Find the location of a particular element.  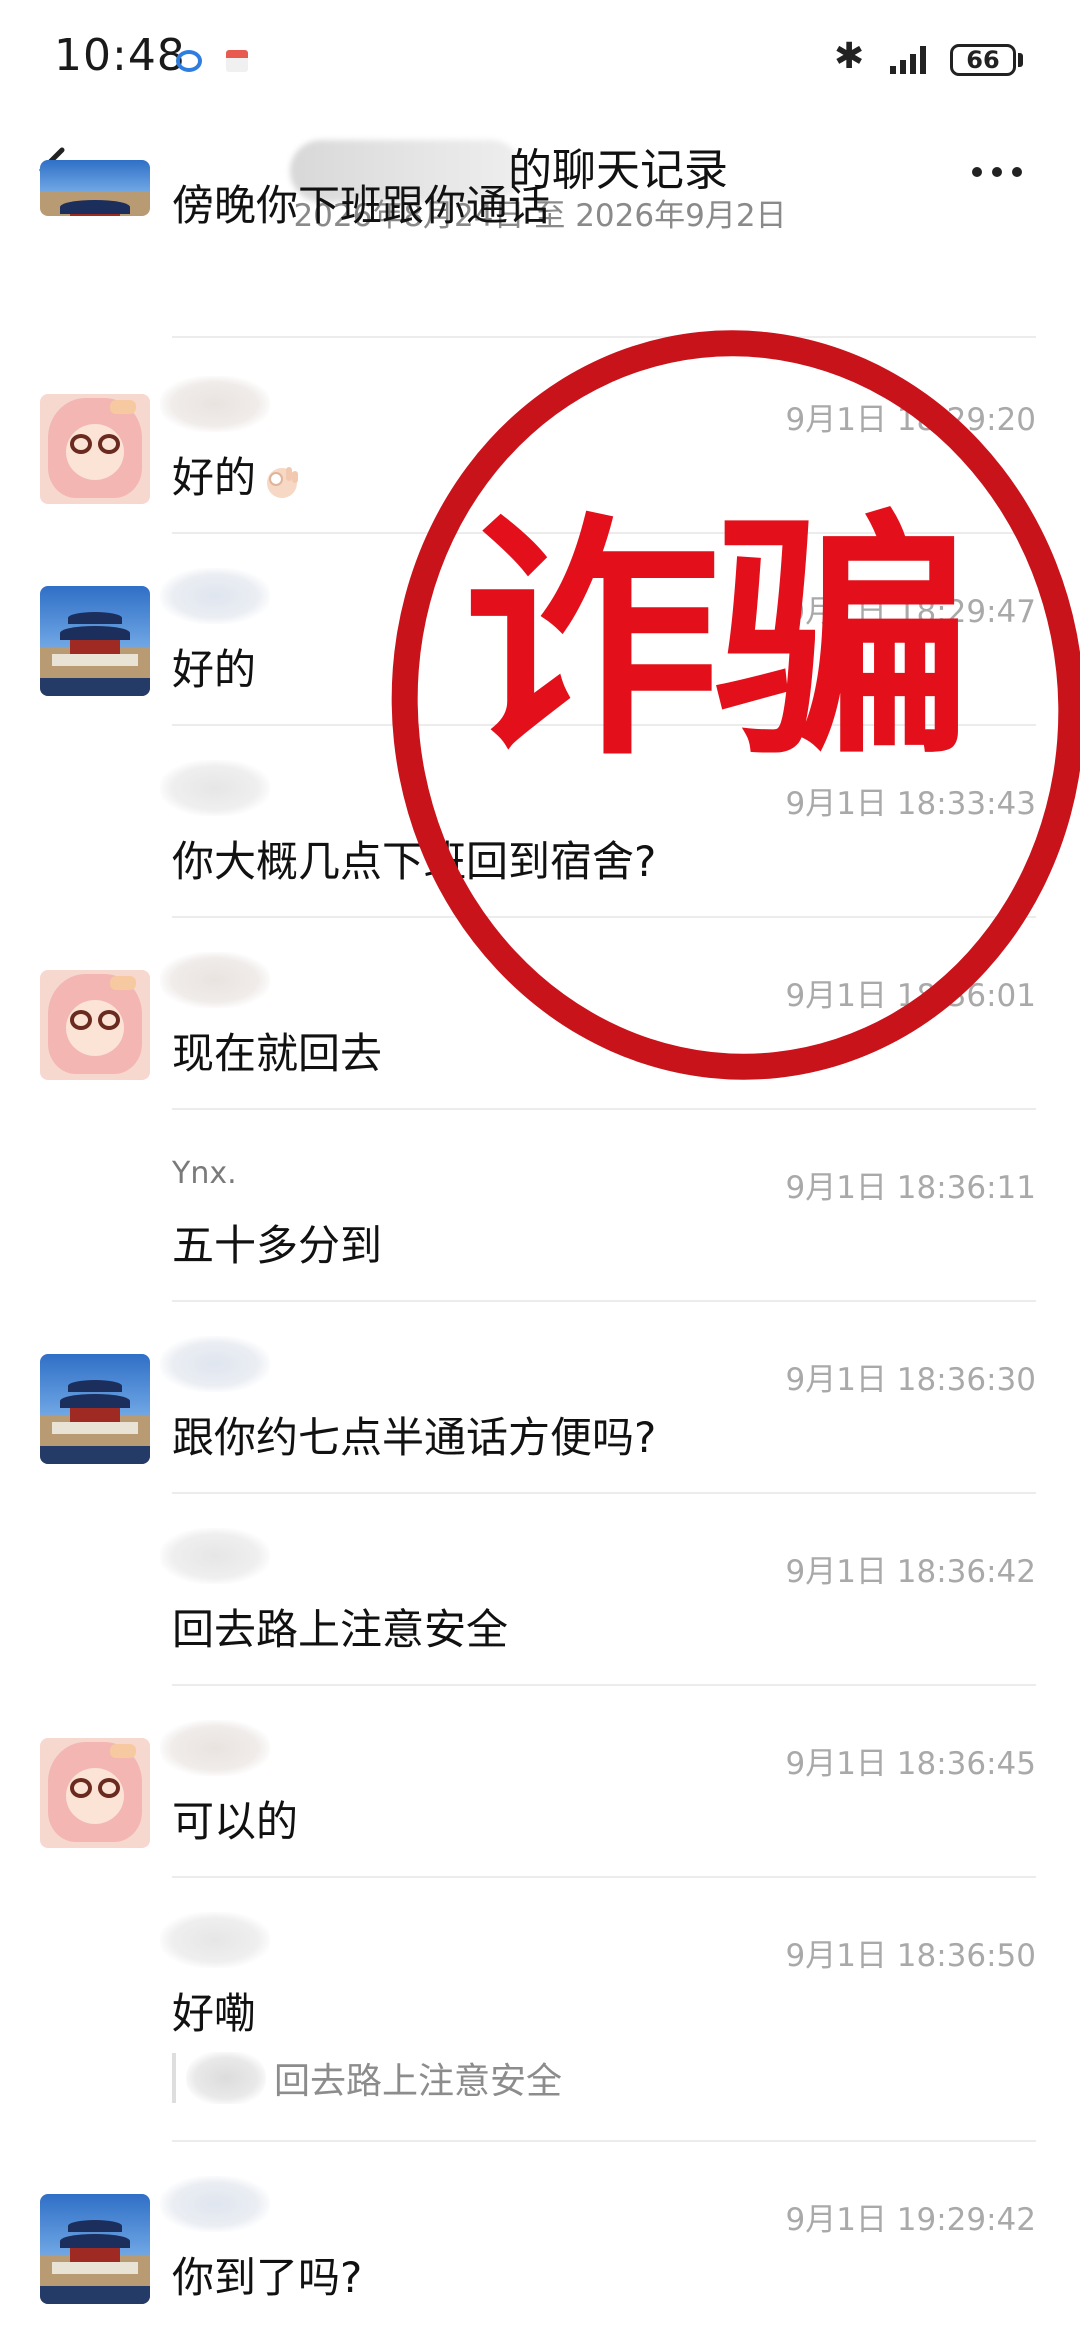

list-item: 9月1日 18:33:43 你大概几点下班回到宿舍? is located at coordinates (540, 822).